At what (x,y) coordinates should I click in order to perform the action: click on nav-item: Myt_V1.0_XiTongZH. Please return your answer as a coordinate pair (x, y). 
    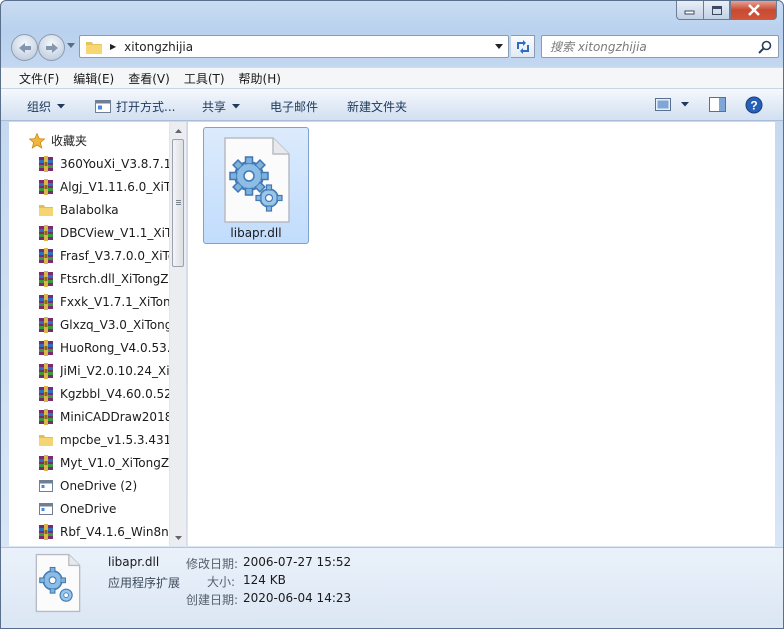
    Looking at the image, I should click on (90, 462).